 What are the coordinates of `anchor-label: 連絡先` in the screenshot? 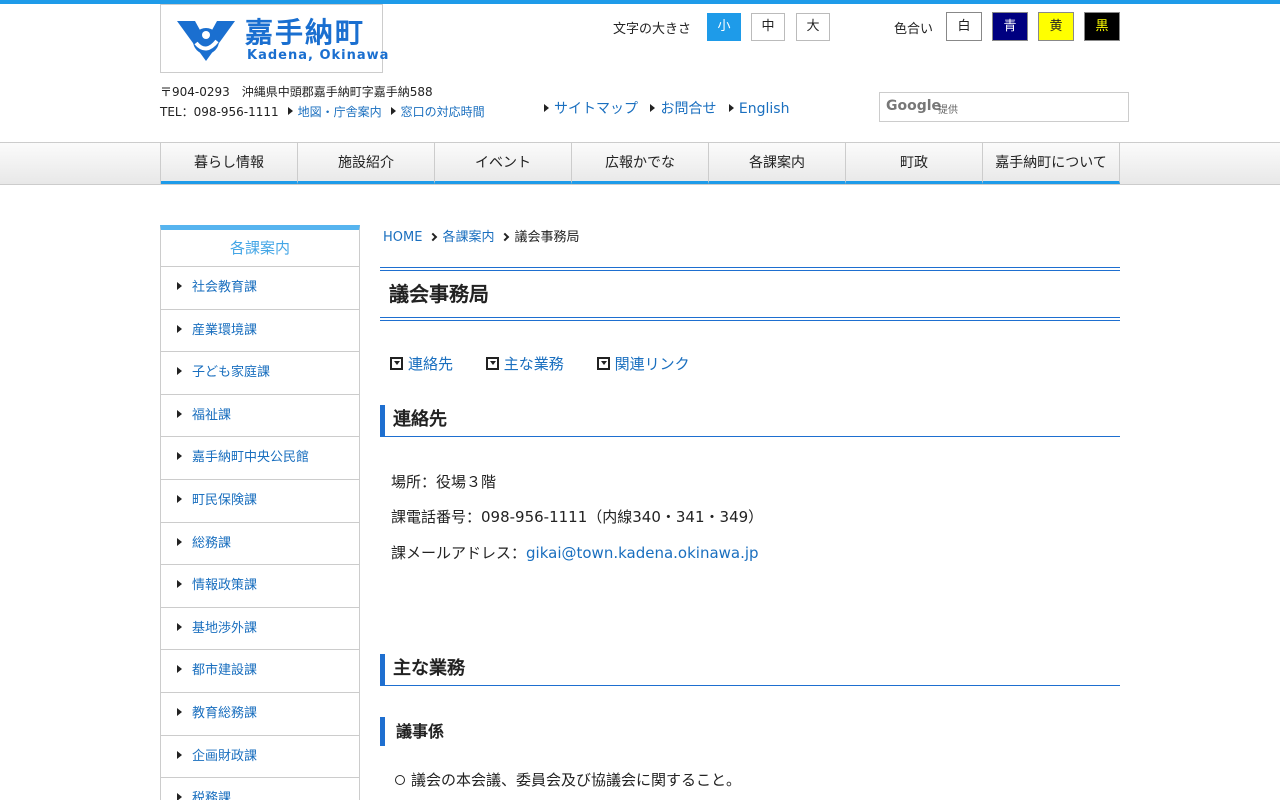 It's located at (431, 364).